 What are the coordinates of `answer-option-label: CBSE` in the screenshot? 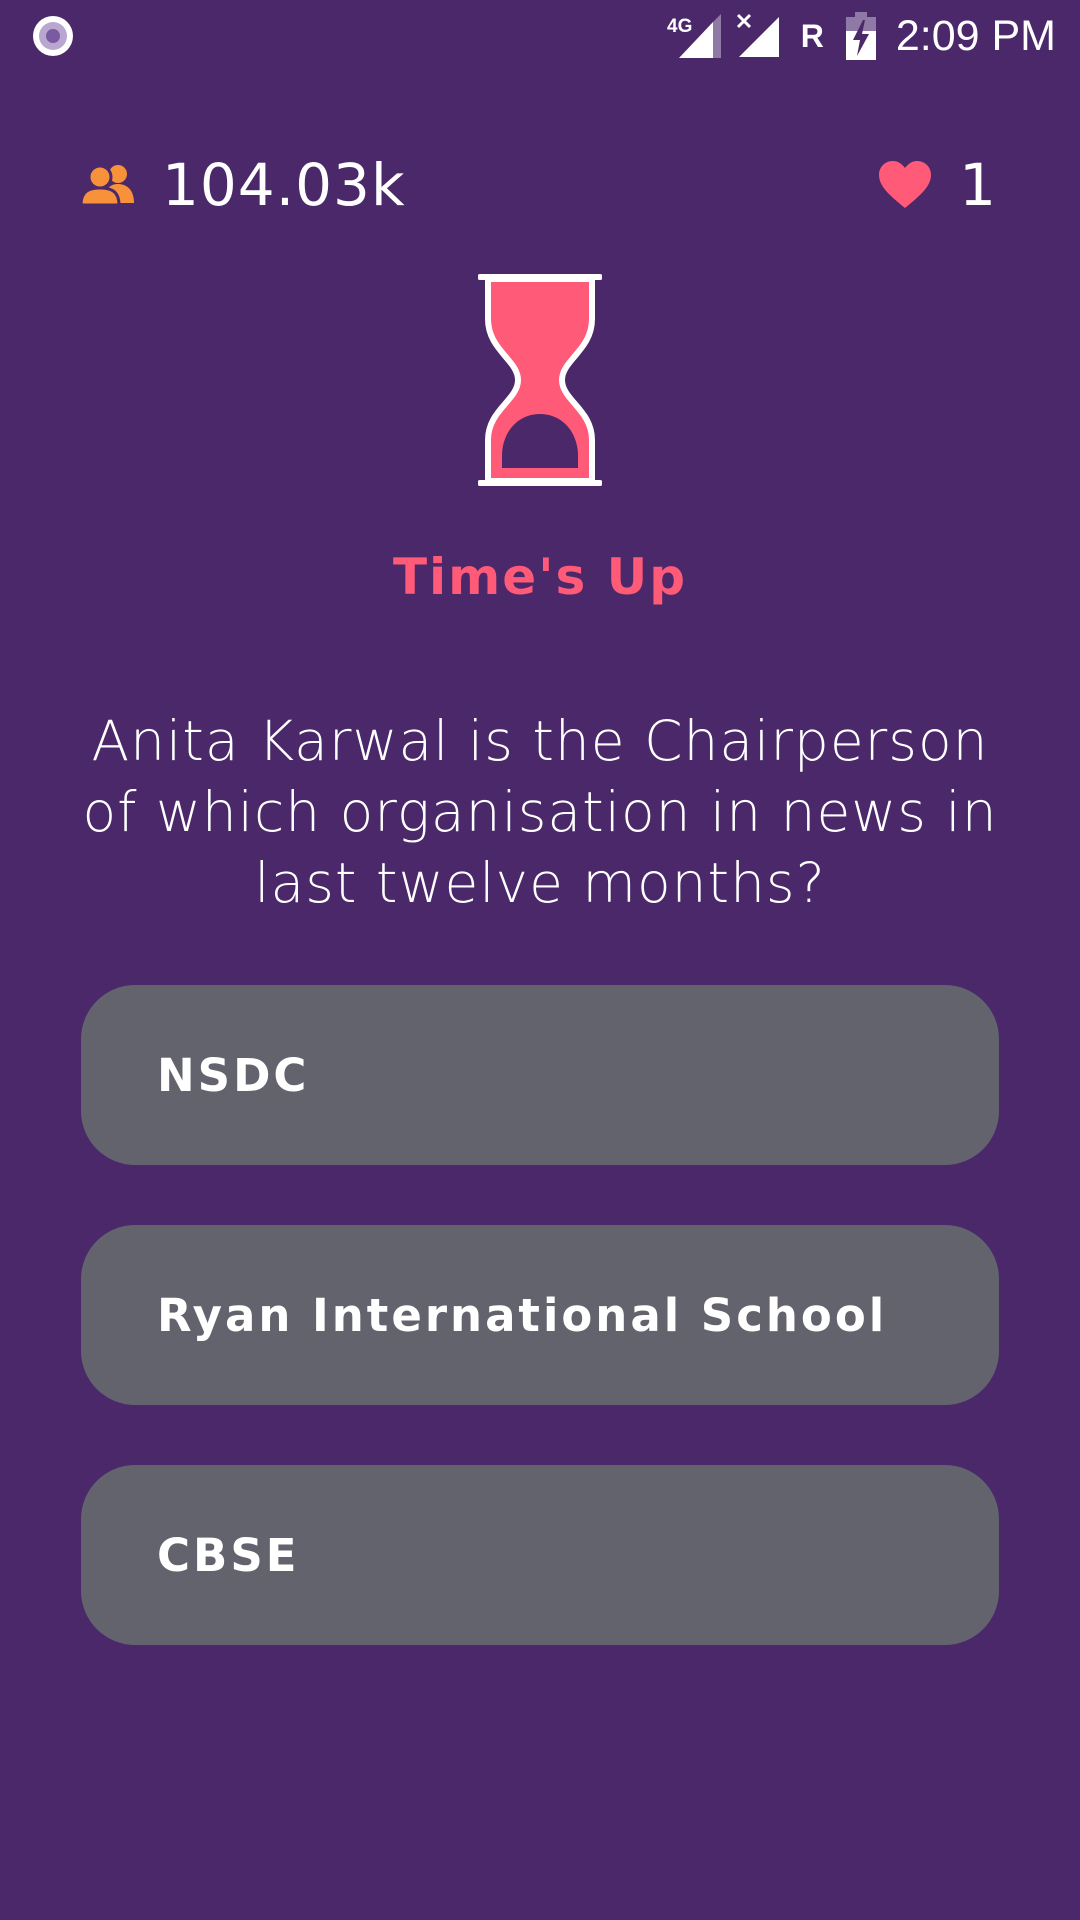 It's located at (228, 1555).